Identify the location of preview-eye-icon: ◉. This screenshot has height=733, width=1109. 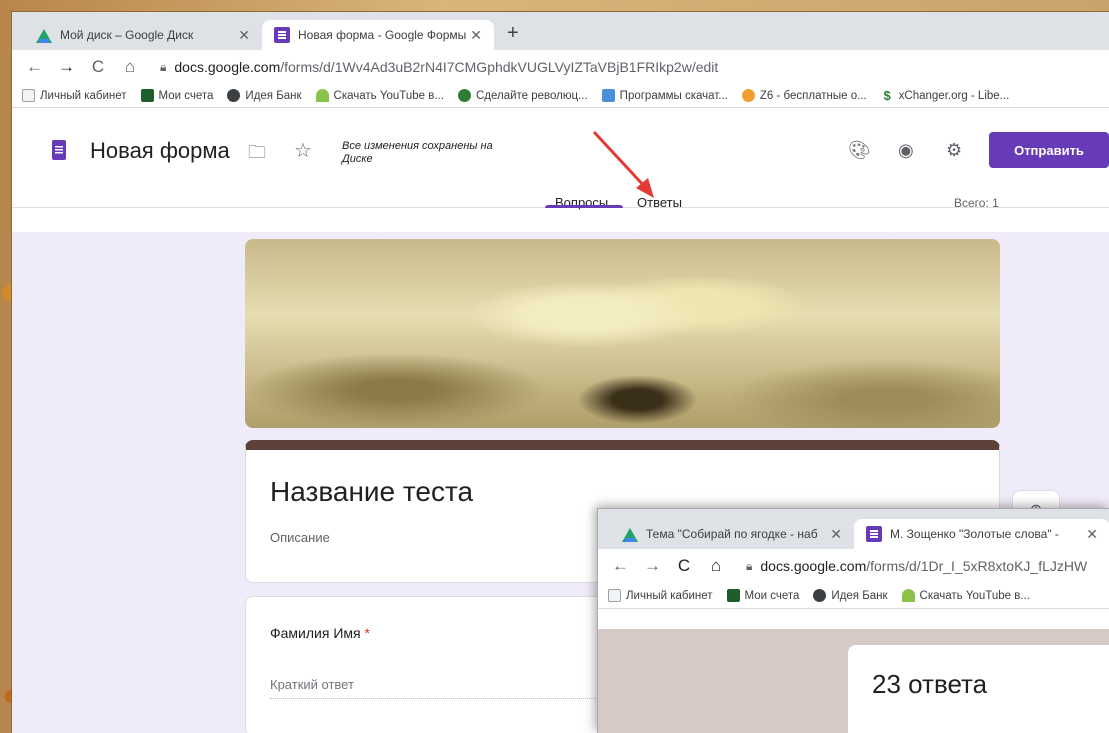
(906, 150).